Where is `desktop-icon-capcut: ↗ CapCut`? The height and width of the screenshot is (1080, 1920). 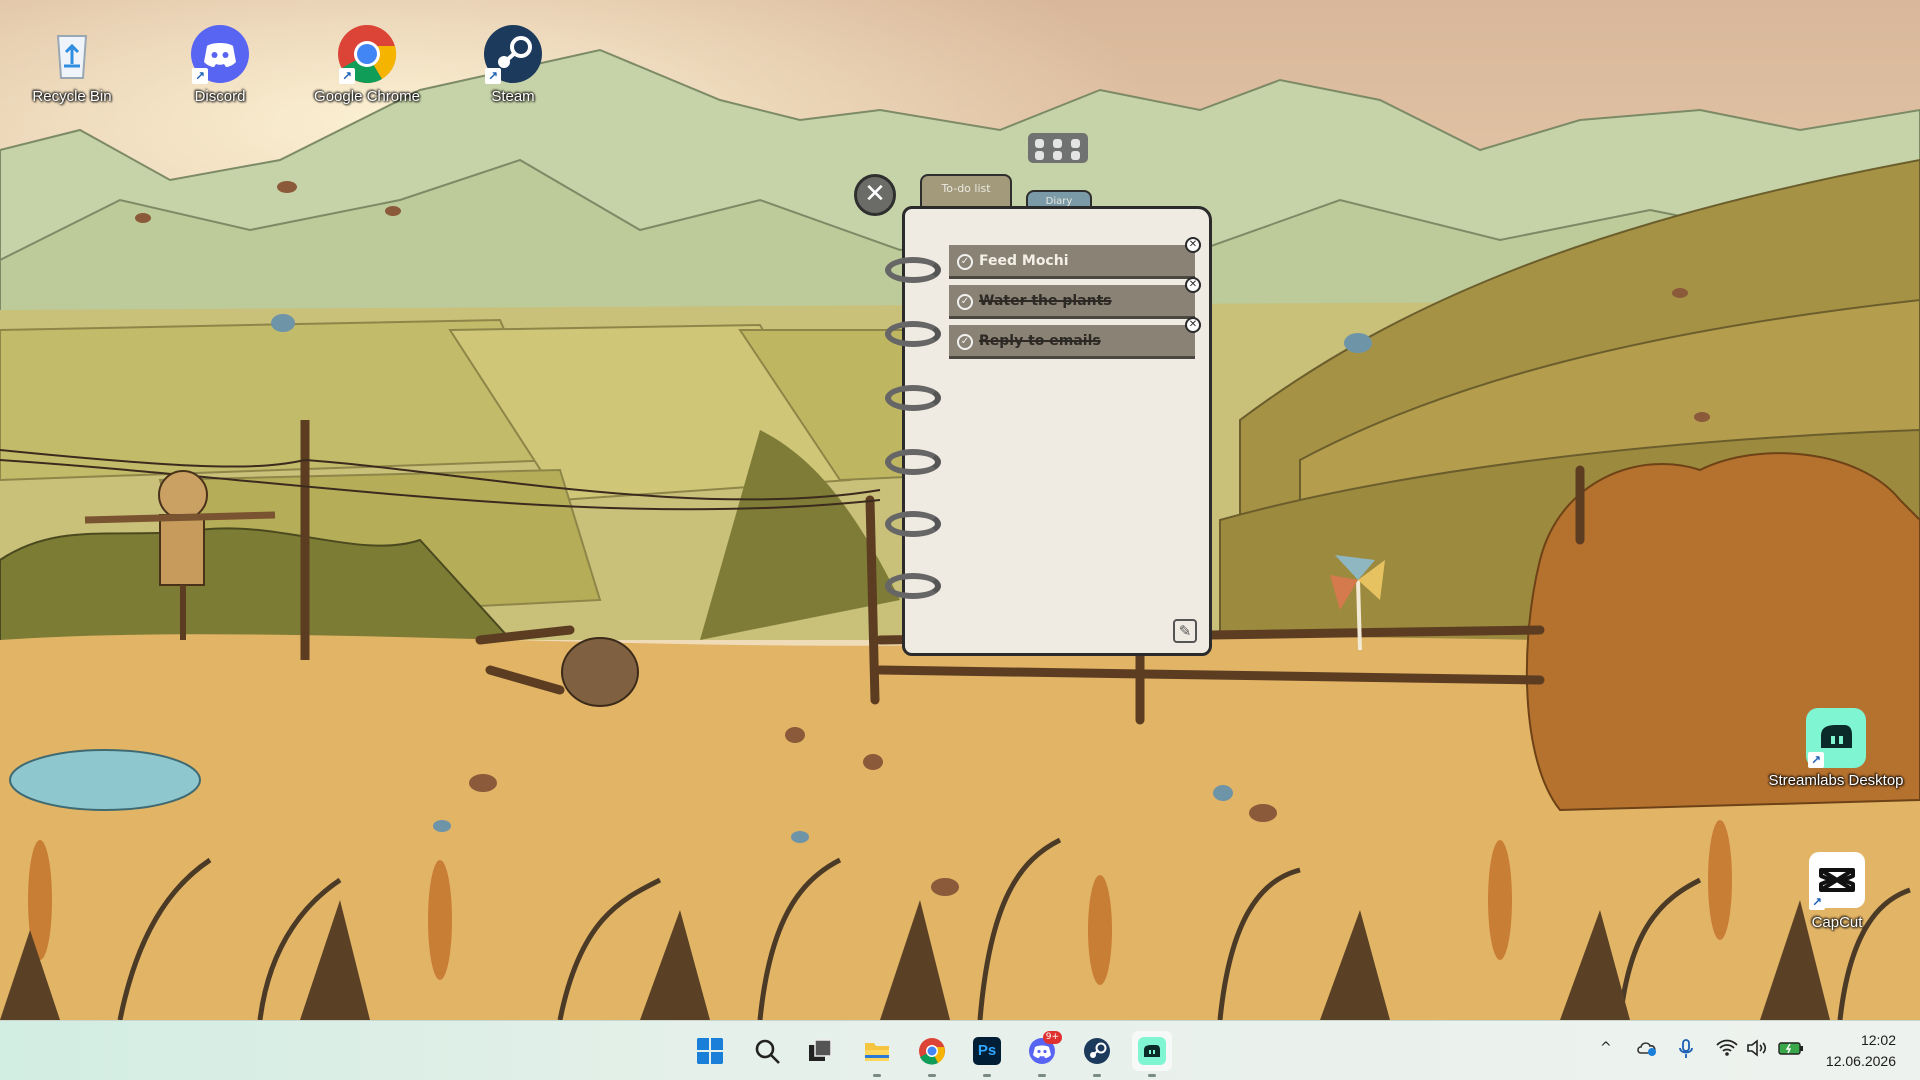
desktop-icon-capcut: ↗ CapCut is located at coordinates (1837, 890).